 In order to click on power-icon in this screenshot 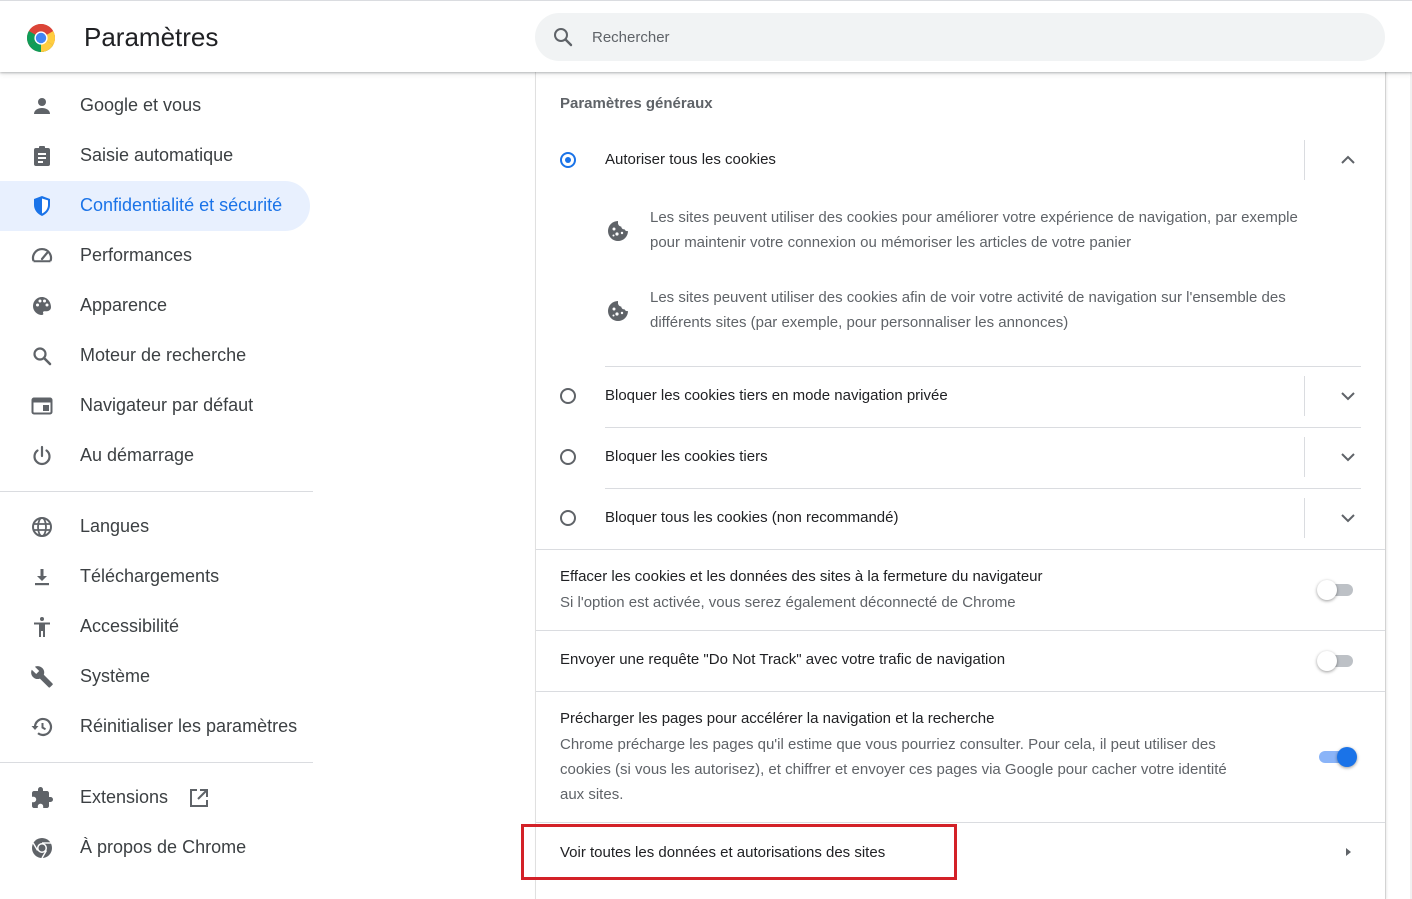, I will do `click(42, 455)`.